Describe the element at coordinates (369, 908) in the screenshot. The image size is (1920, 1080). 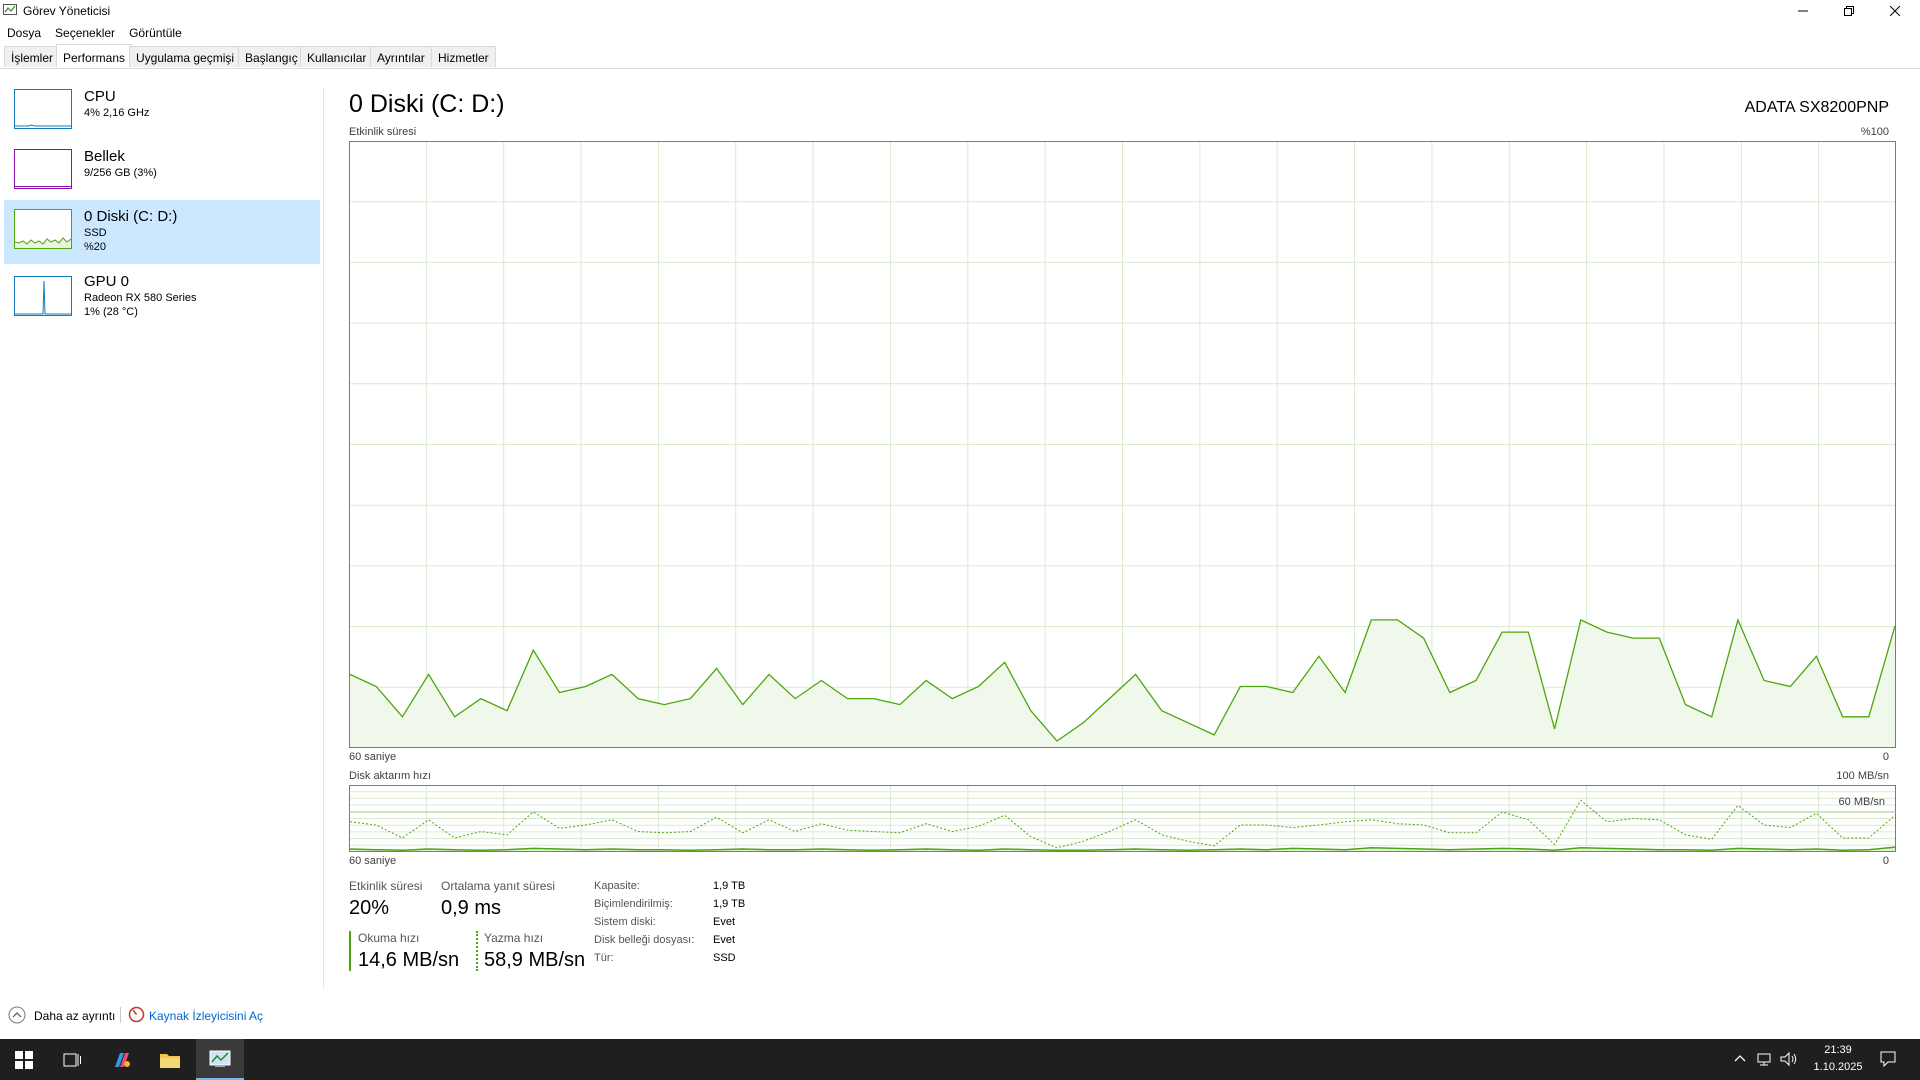
I see `active-time-value: 20%` at that location.